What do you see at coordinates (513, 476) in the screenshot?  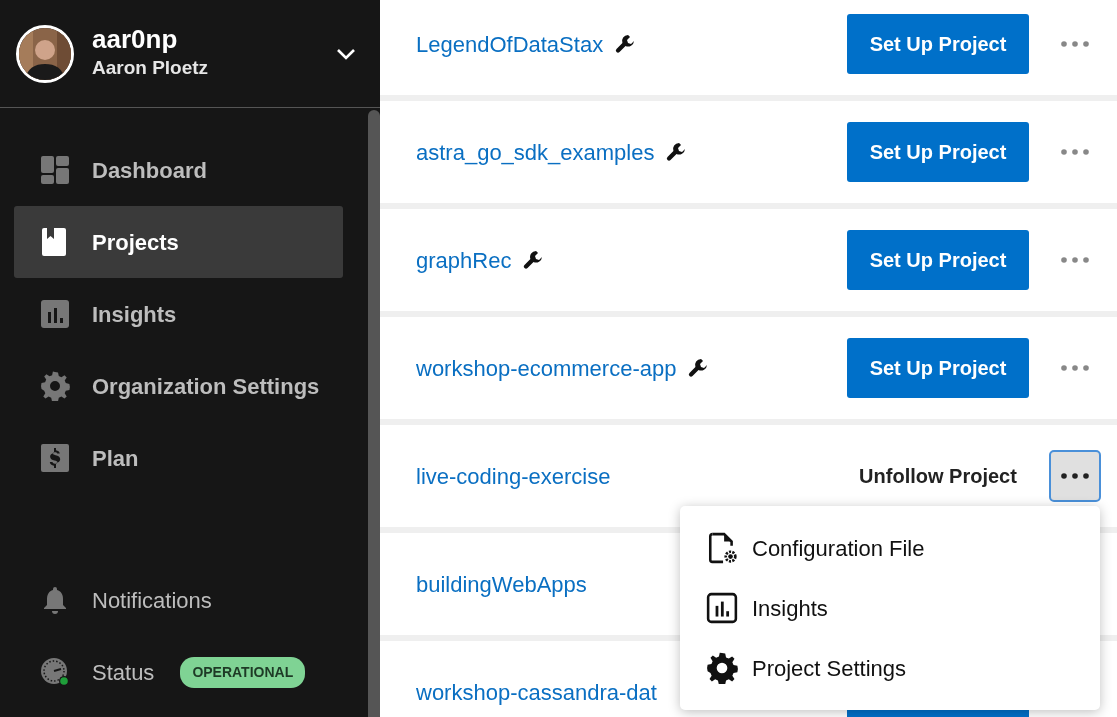 I see `project-link: live-coding-exercise` at bounding box center [513, 476].